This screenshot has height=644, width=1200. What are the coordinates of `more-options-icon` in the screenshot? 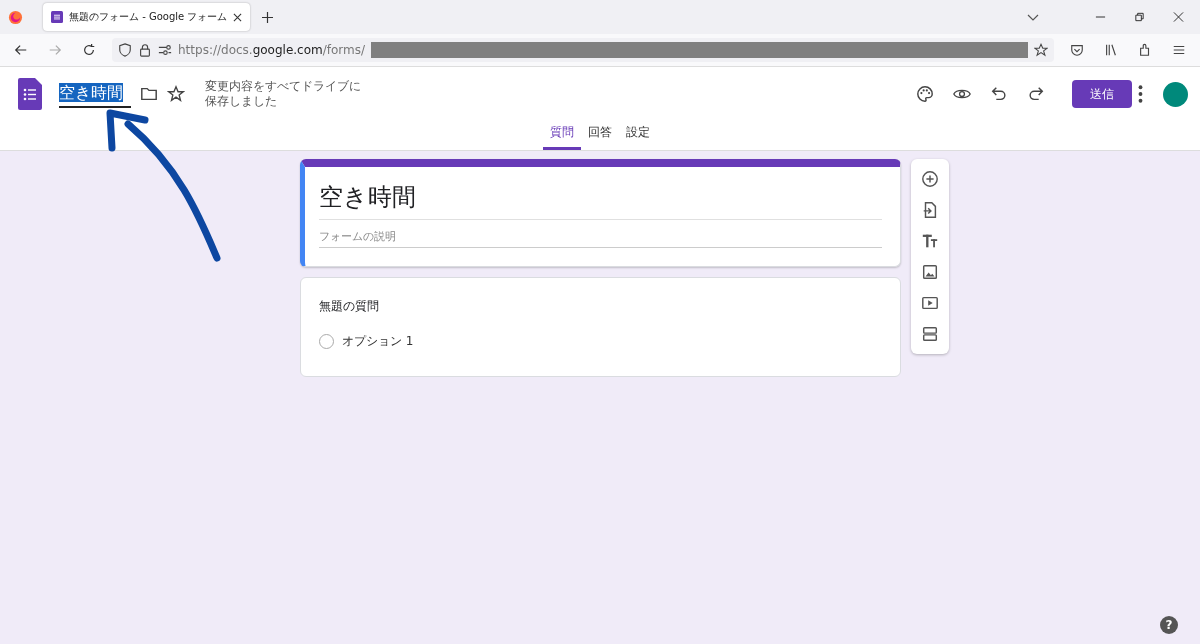 It's located at (1140, 94).